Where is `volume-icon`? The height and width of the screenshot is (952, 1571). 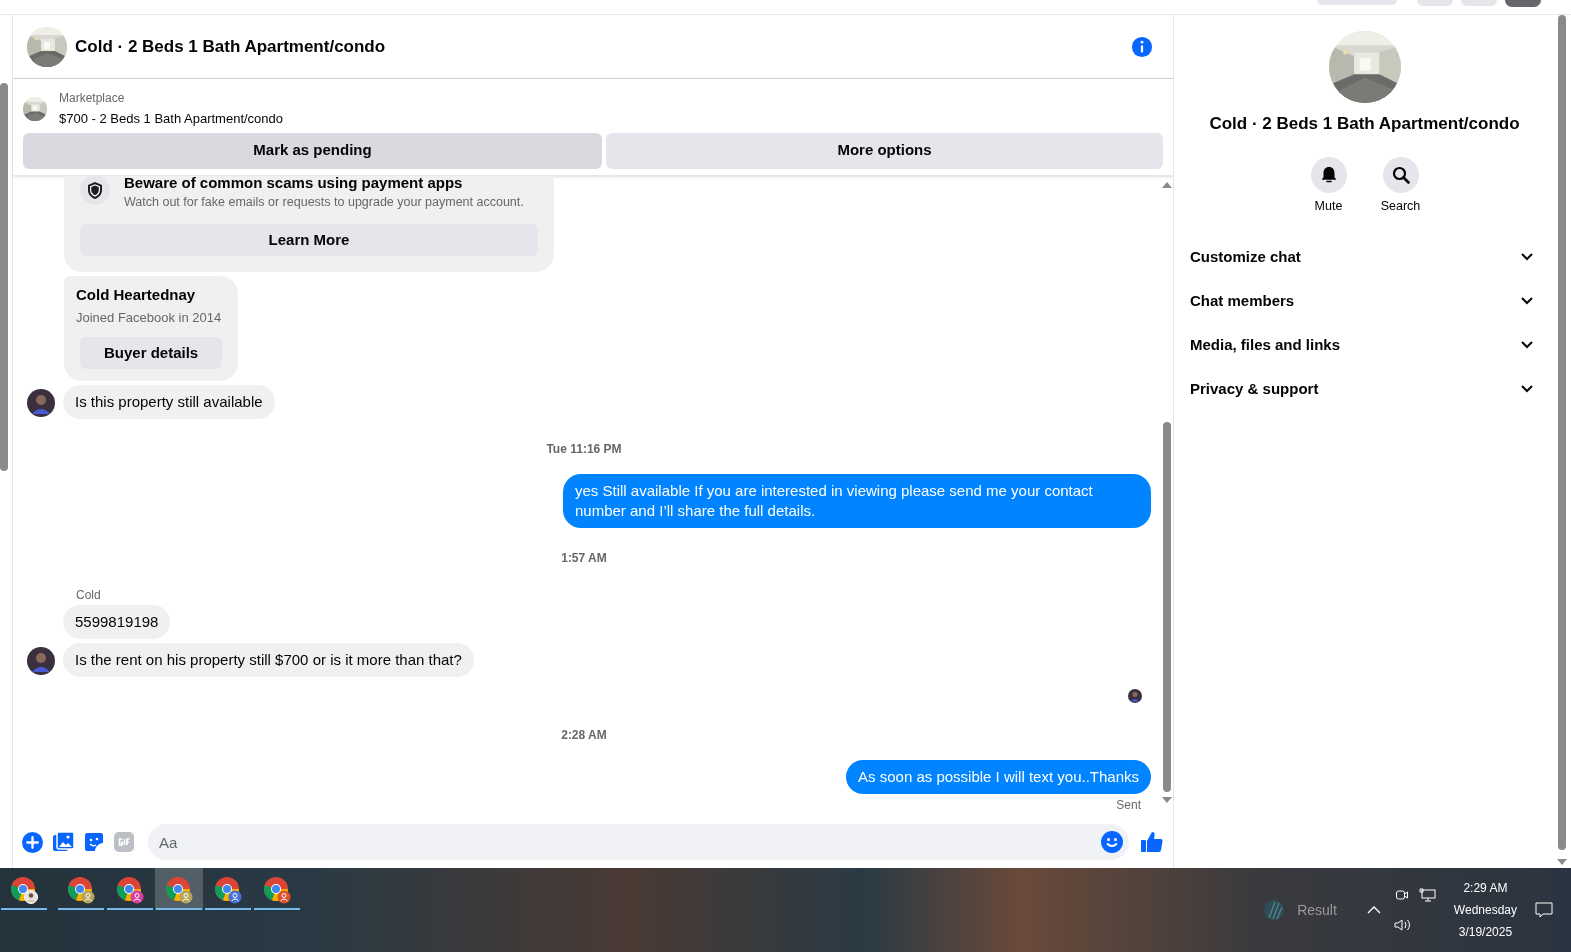 volume-icon is located at coordinates (1403, 925).